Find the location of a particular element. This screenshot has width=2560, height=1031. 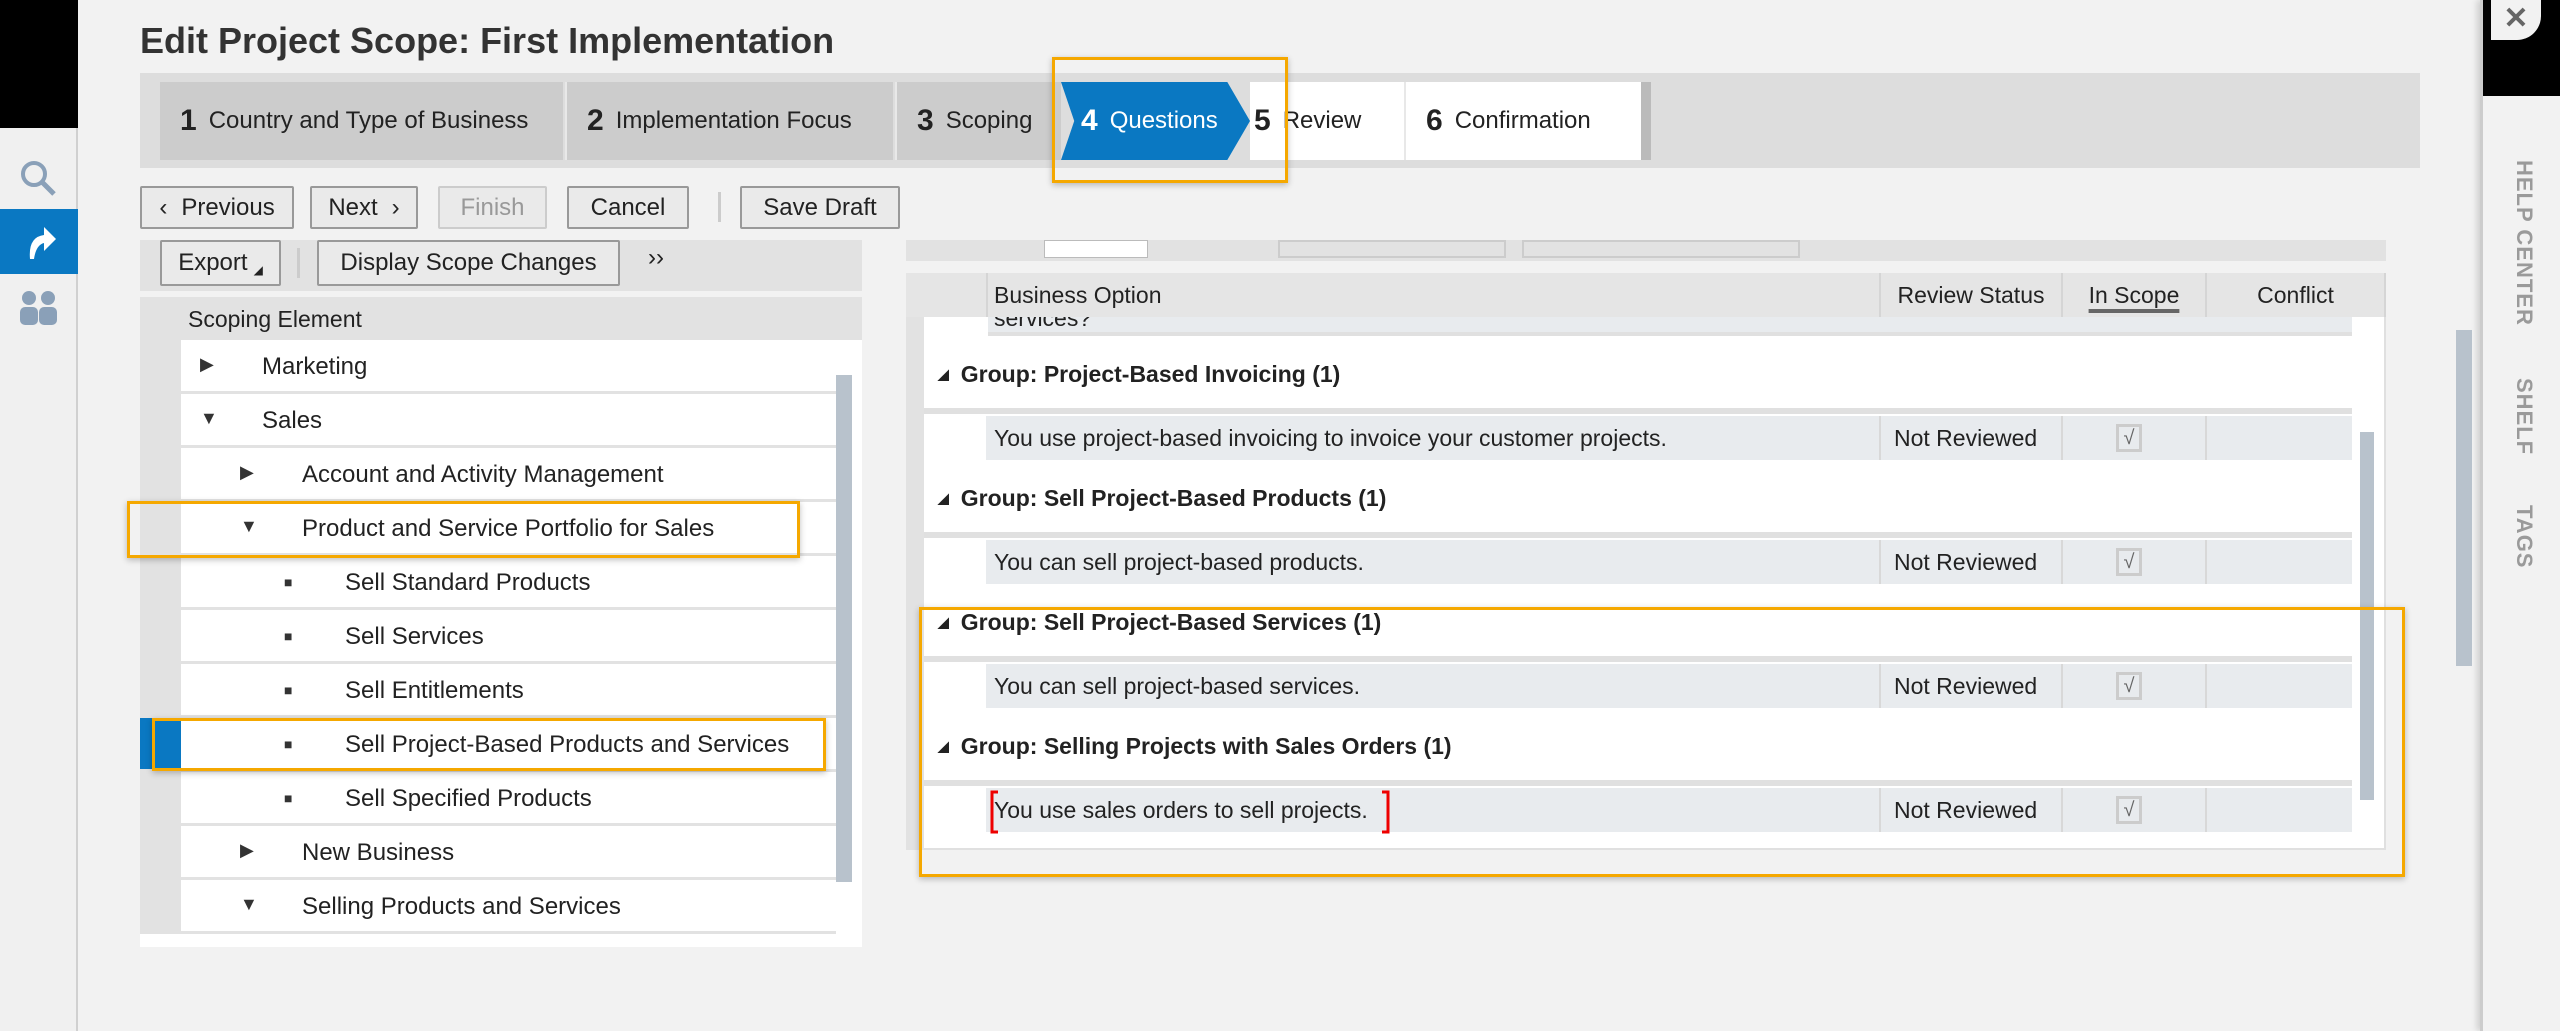

right-sidebar: ✕ HELP CENTER SHELF TAGS is located at coordinates (2520, 515).